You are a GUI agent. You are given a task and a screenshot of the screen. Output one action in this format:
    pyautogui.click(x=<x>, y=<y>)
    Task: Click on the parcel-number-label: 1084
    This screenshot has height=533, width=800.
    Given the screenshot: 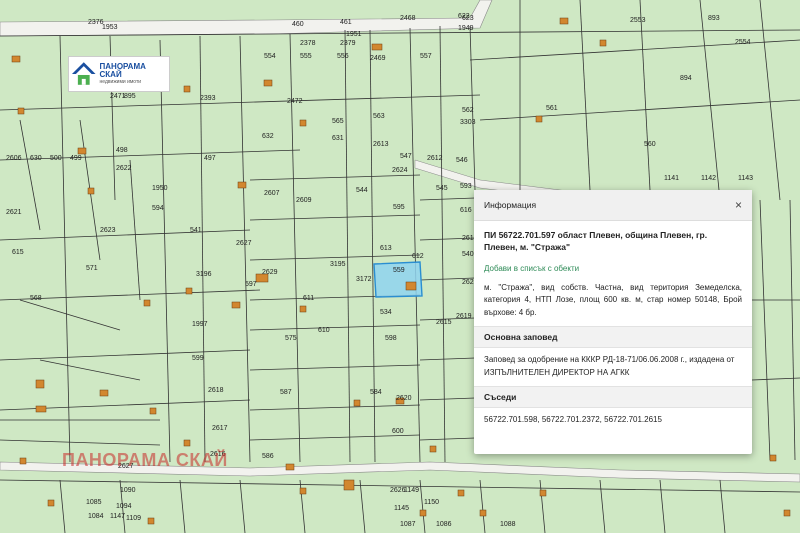 What is the action you would take?
    pyautogui.click(x=96, y=516)
    